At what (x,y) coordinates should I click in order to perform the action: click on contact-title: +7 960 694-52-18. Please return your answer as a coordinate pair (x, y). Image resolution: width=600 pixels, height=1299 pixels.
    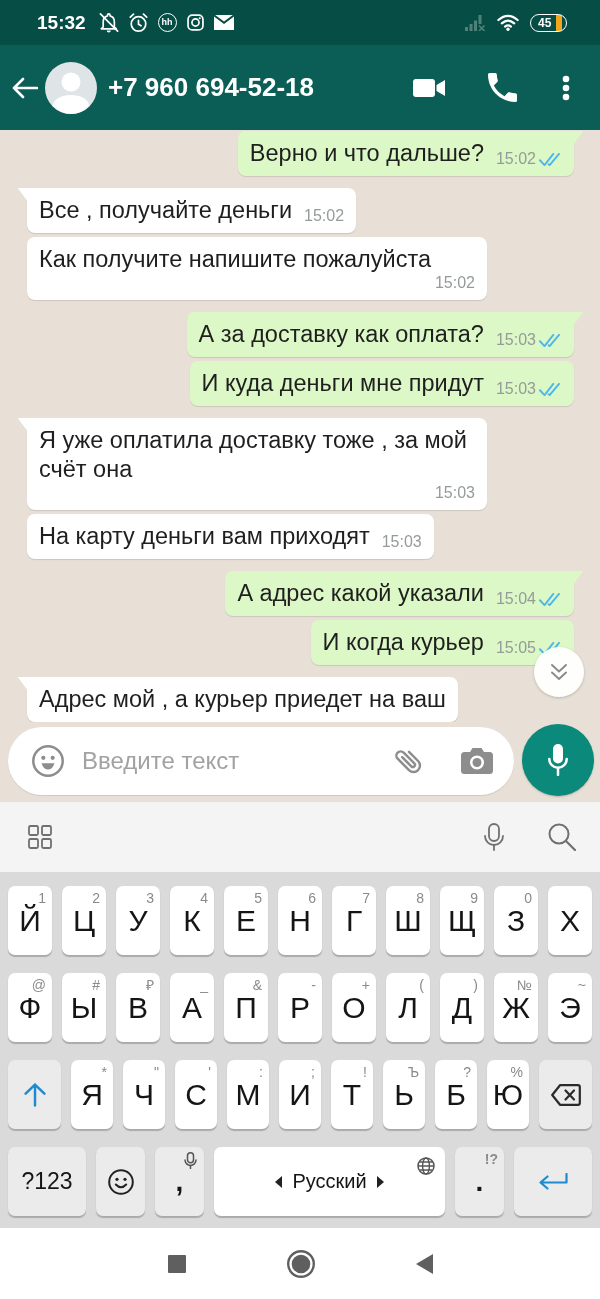
    Looking at the image, I should click on (211, 87).